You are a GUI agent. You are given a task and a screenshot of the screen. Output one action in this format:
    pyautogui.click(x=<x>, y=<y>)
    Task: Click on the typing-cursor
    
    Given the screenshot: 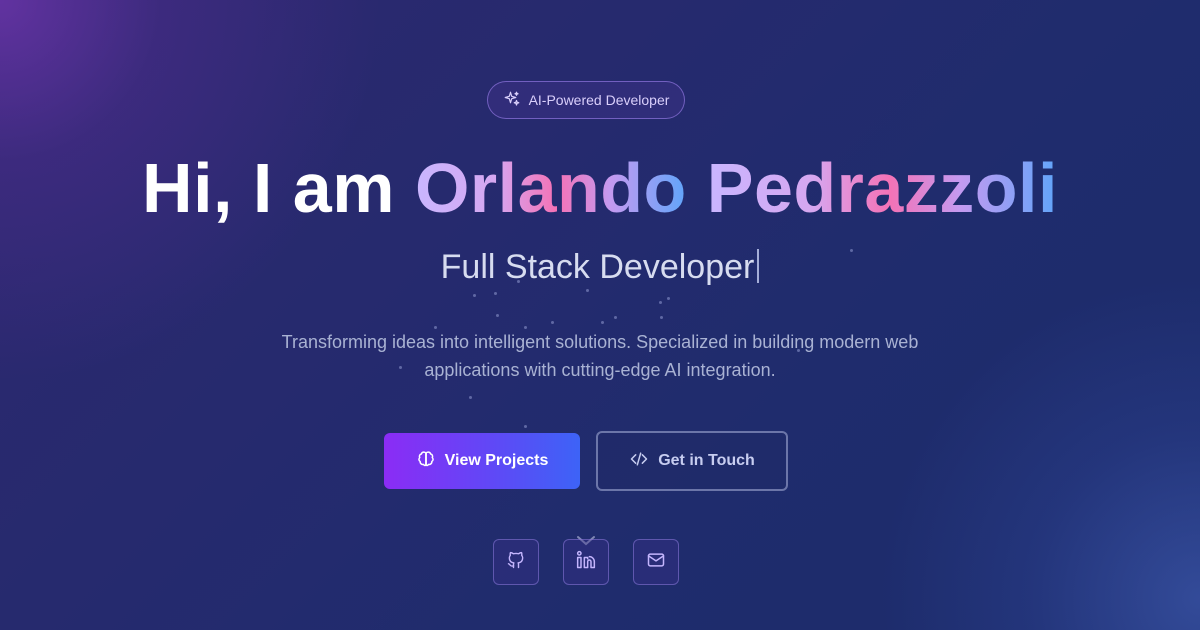 What is the action you would take?
    pyautogui.click(x=758, y=266)
    